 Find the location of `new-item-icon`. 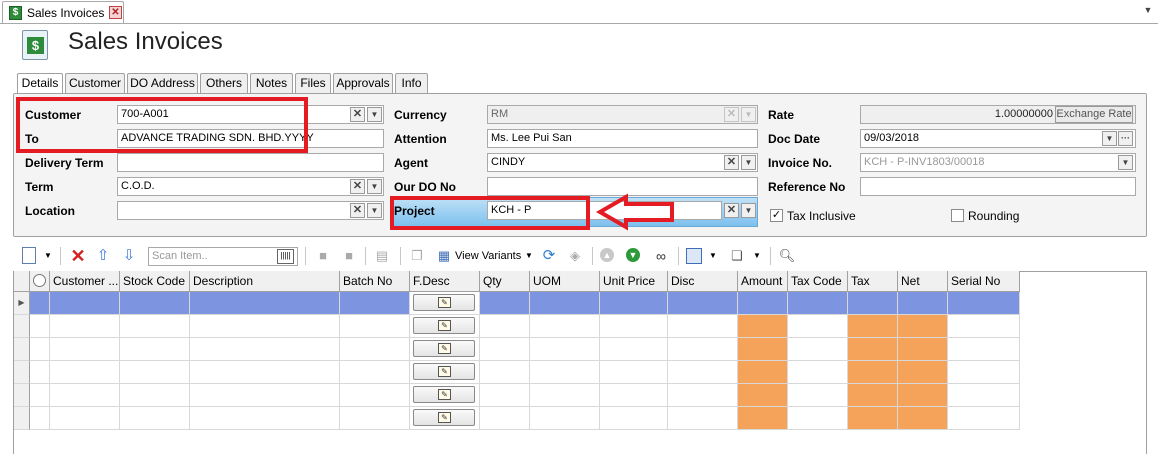

new-item-icon is located at coordinates (29, 255).